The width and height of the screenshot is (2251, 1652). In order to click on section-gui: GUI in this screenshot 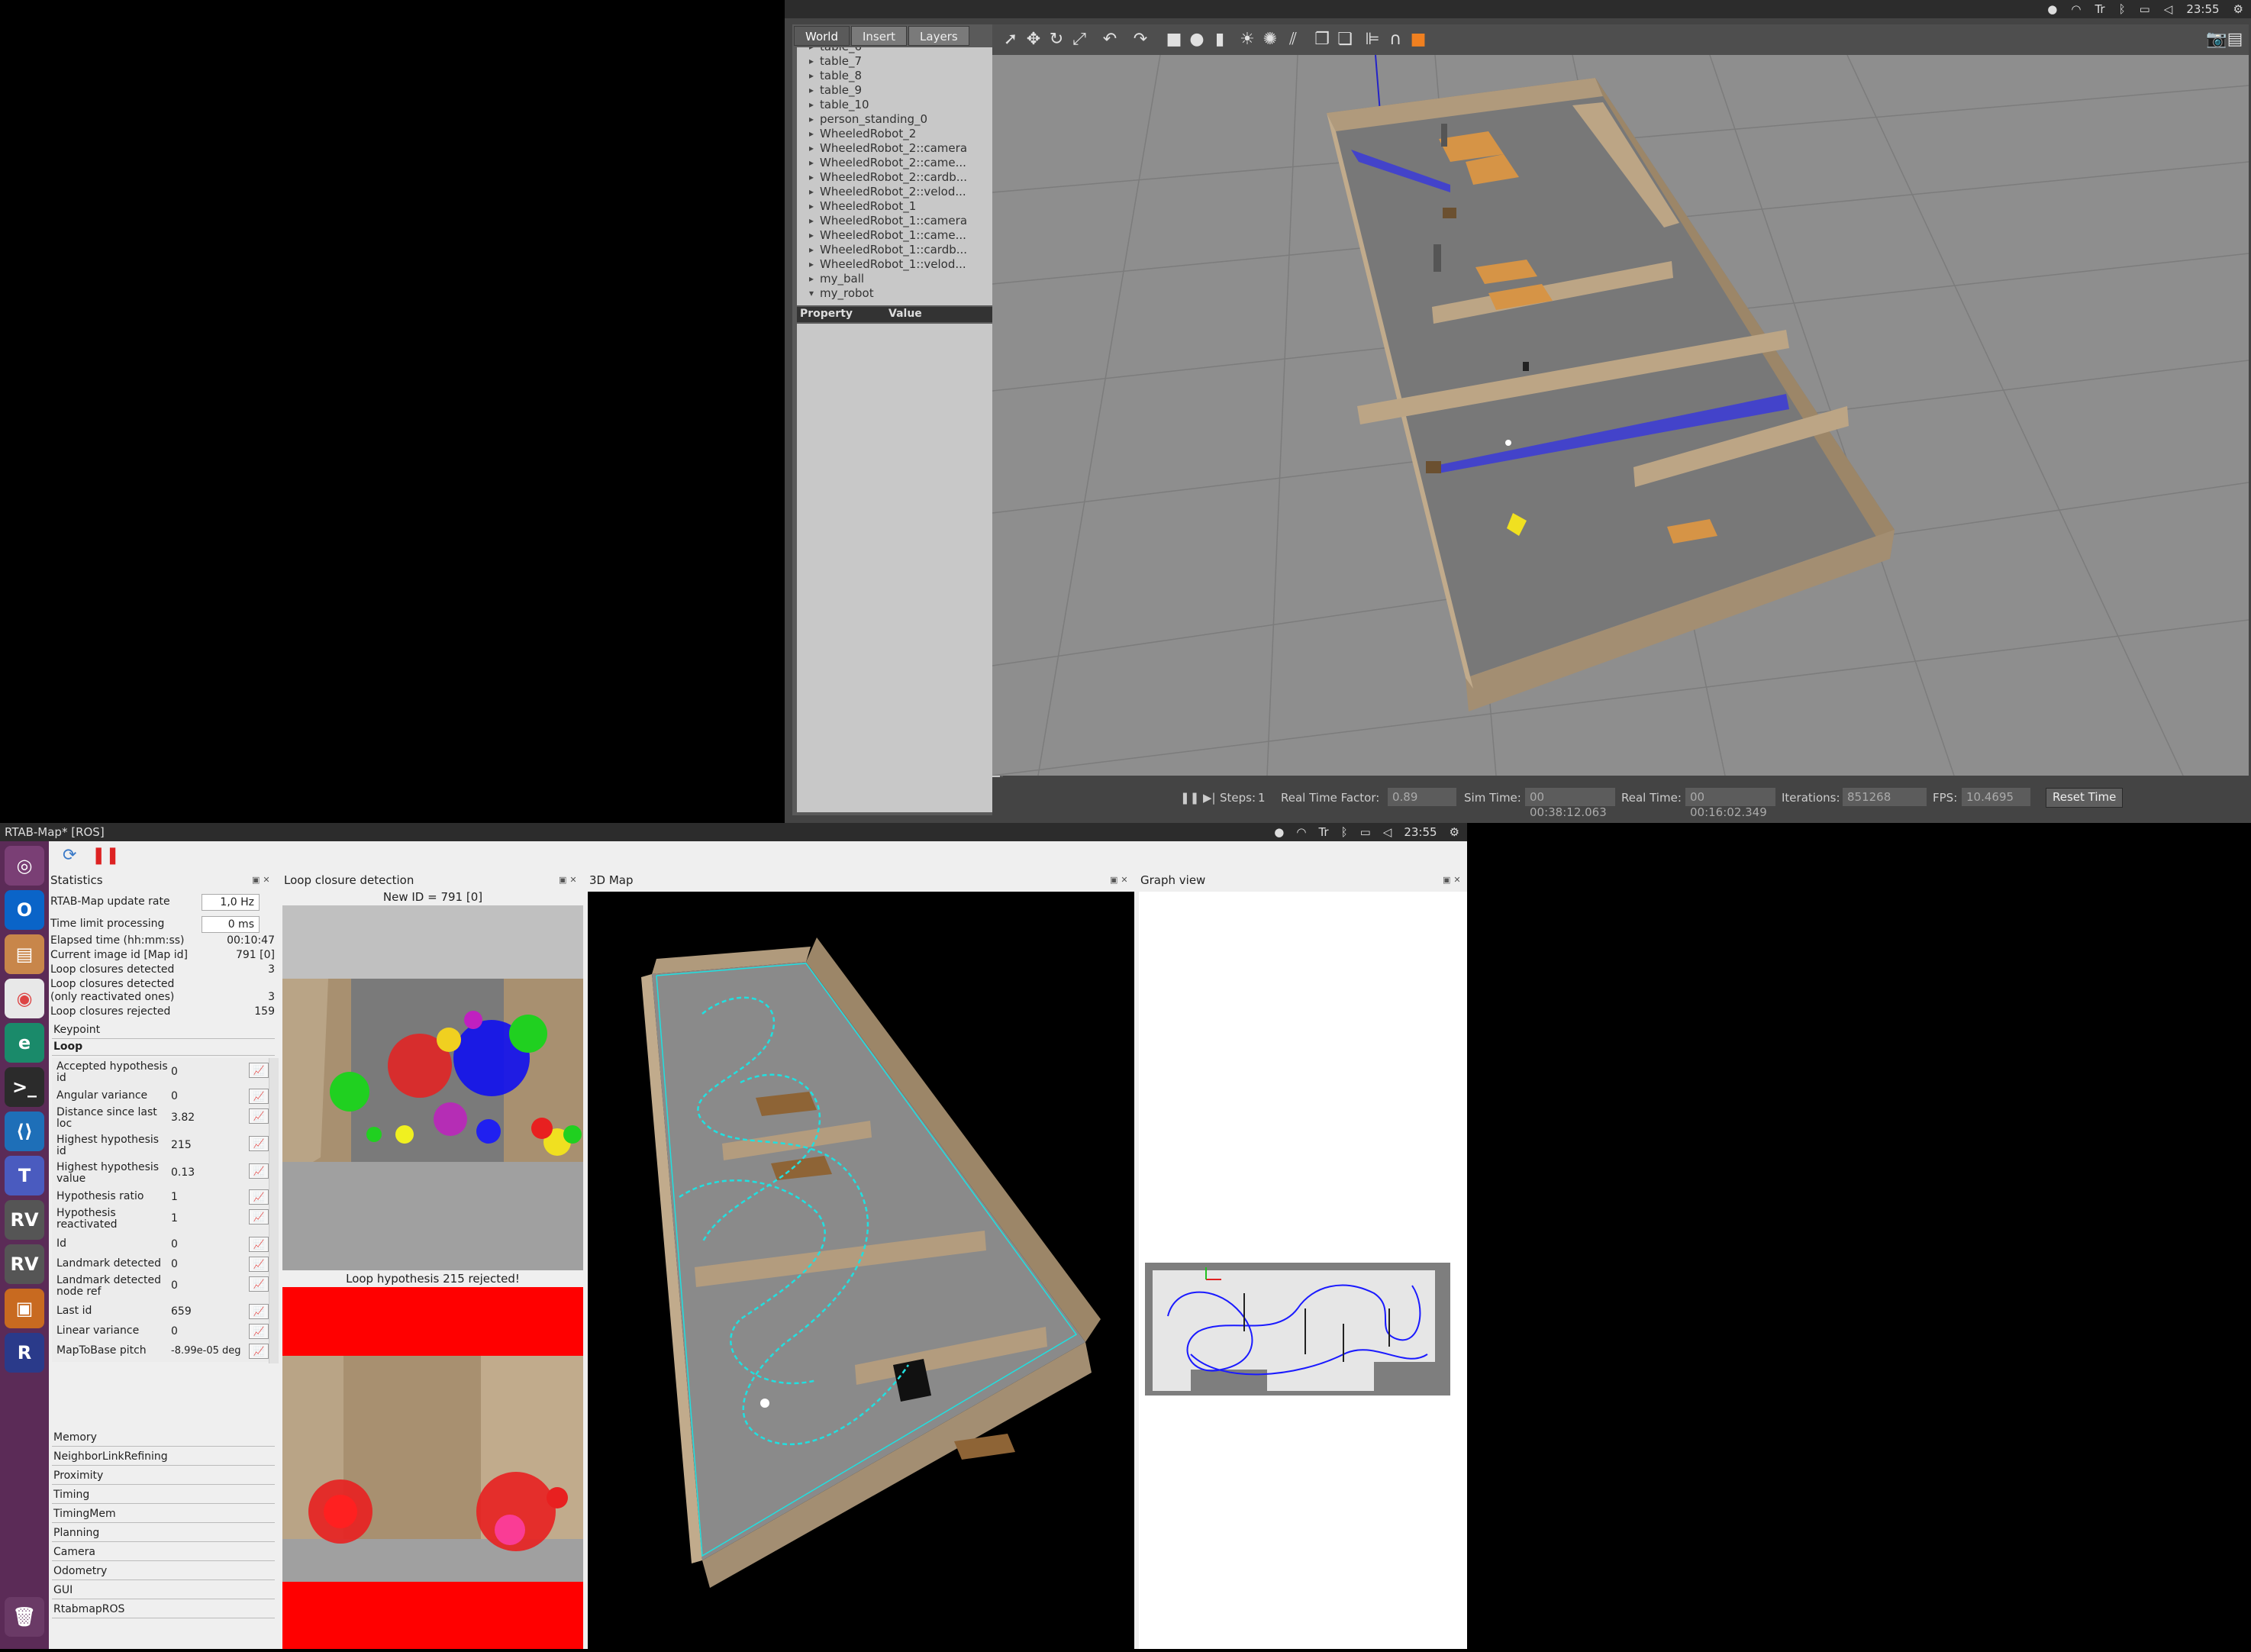, I will do `click(163, 1590)`.